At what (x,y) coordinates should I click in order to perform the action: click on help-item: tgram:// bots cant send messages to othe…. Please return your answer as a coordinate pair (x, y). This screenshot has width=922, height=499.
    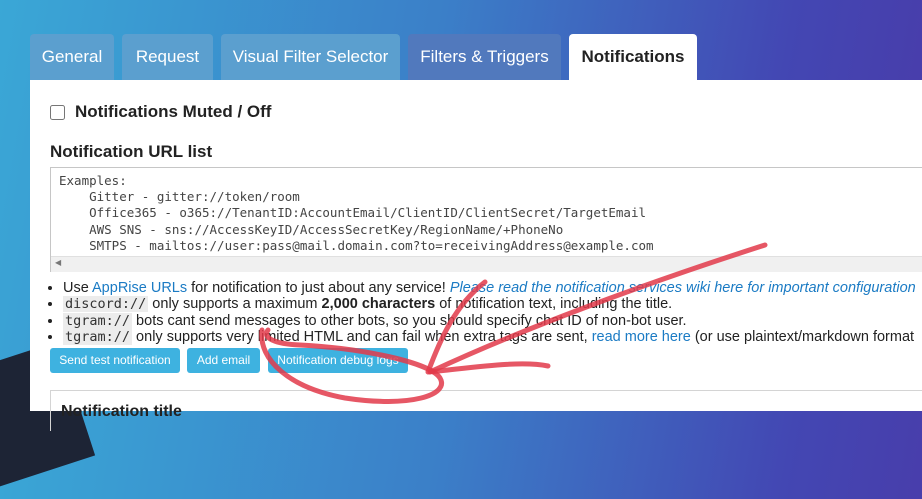
    Looking at the image, I should click on (492, 320).